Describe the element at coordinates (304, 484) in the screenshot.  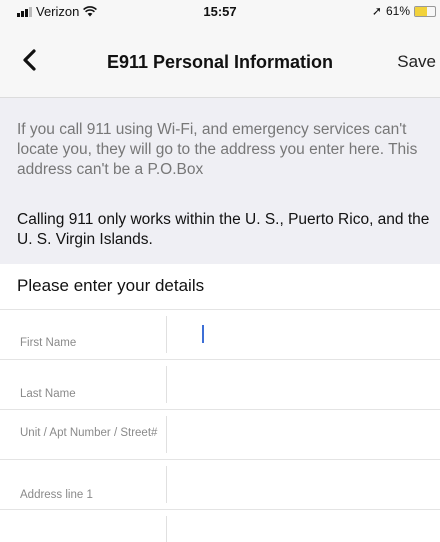
I see `address-line-1-field` at that location.